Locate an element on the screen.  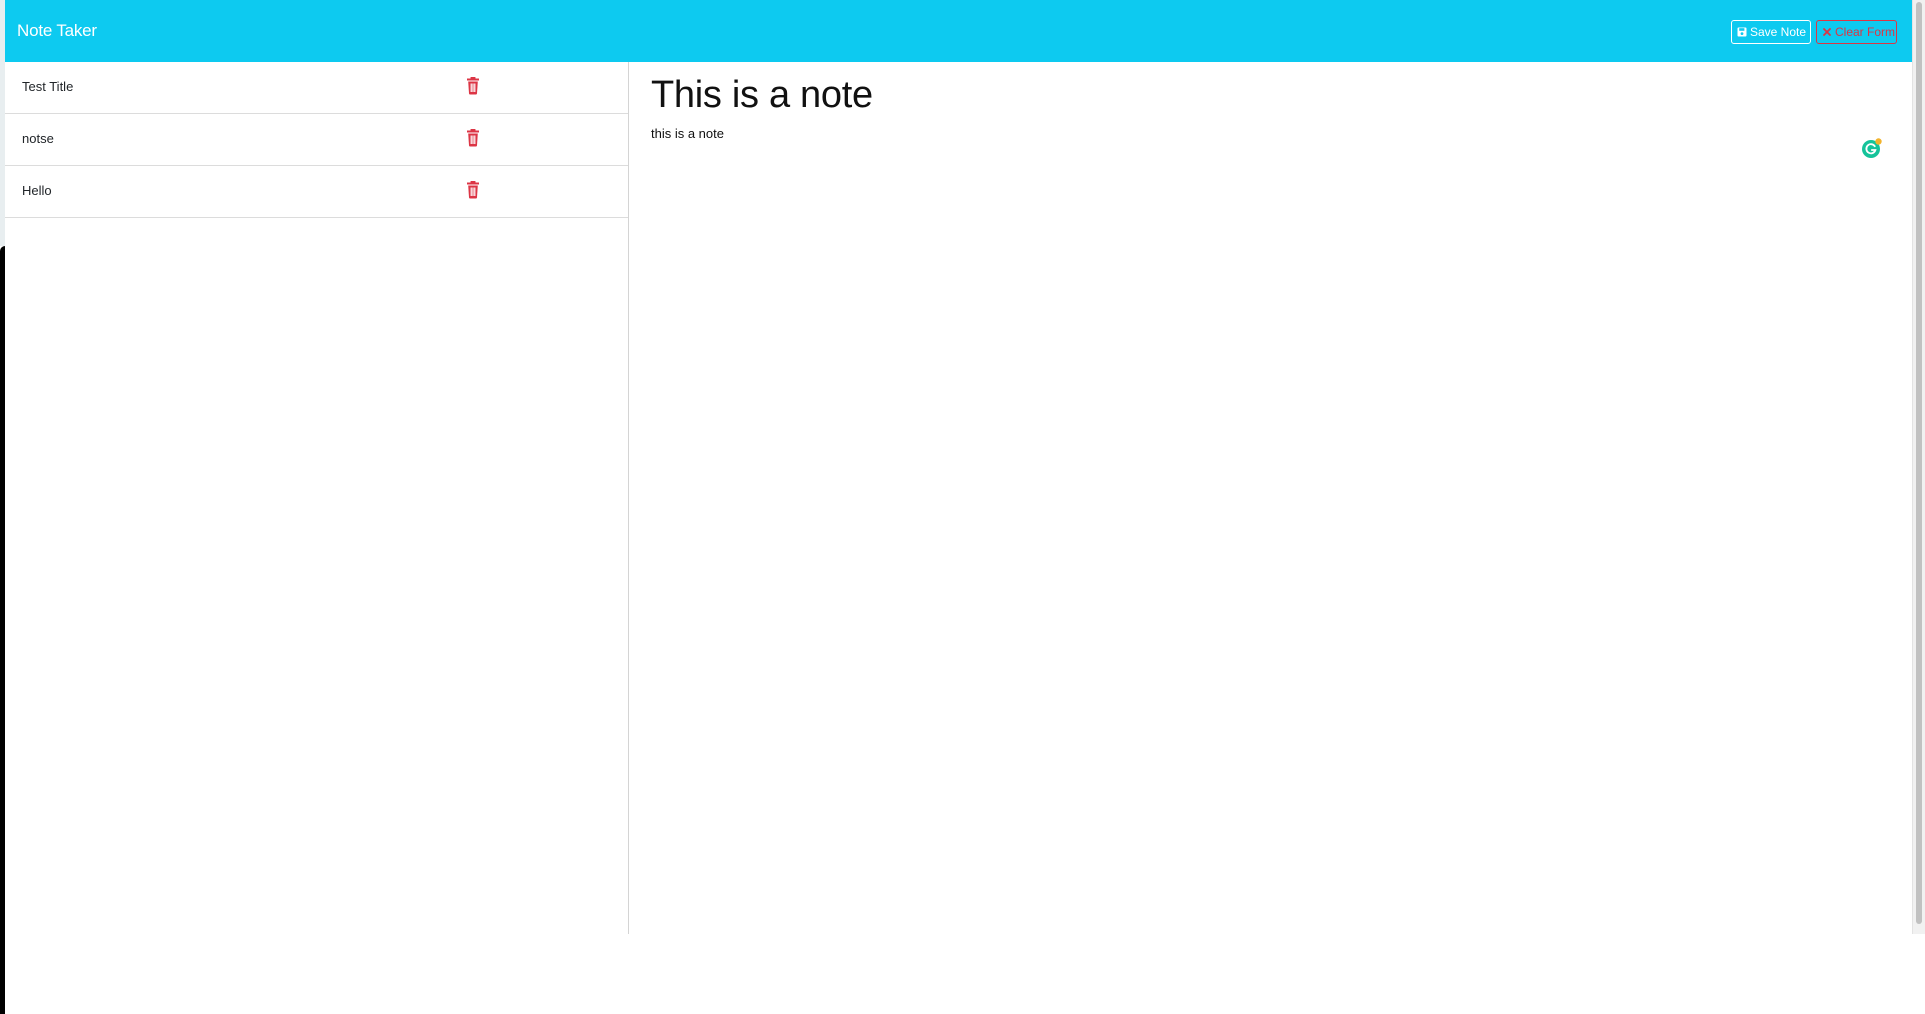
note-list-item-title: Hello is located at coordinates (37, 190).